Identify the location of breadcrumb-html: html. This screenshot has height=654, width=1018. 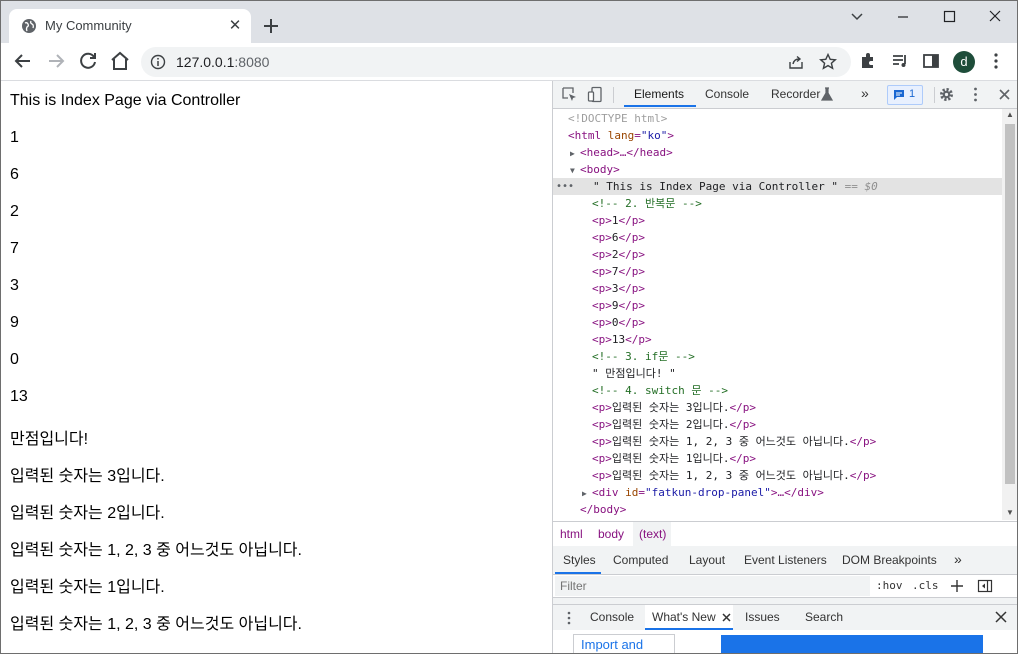
(571, 534).